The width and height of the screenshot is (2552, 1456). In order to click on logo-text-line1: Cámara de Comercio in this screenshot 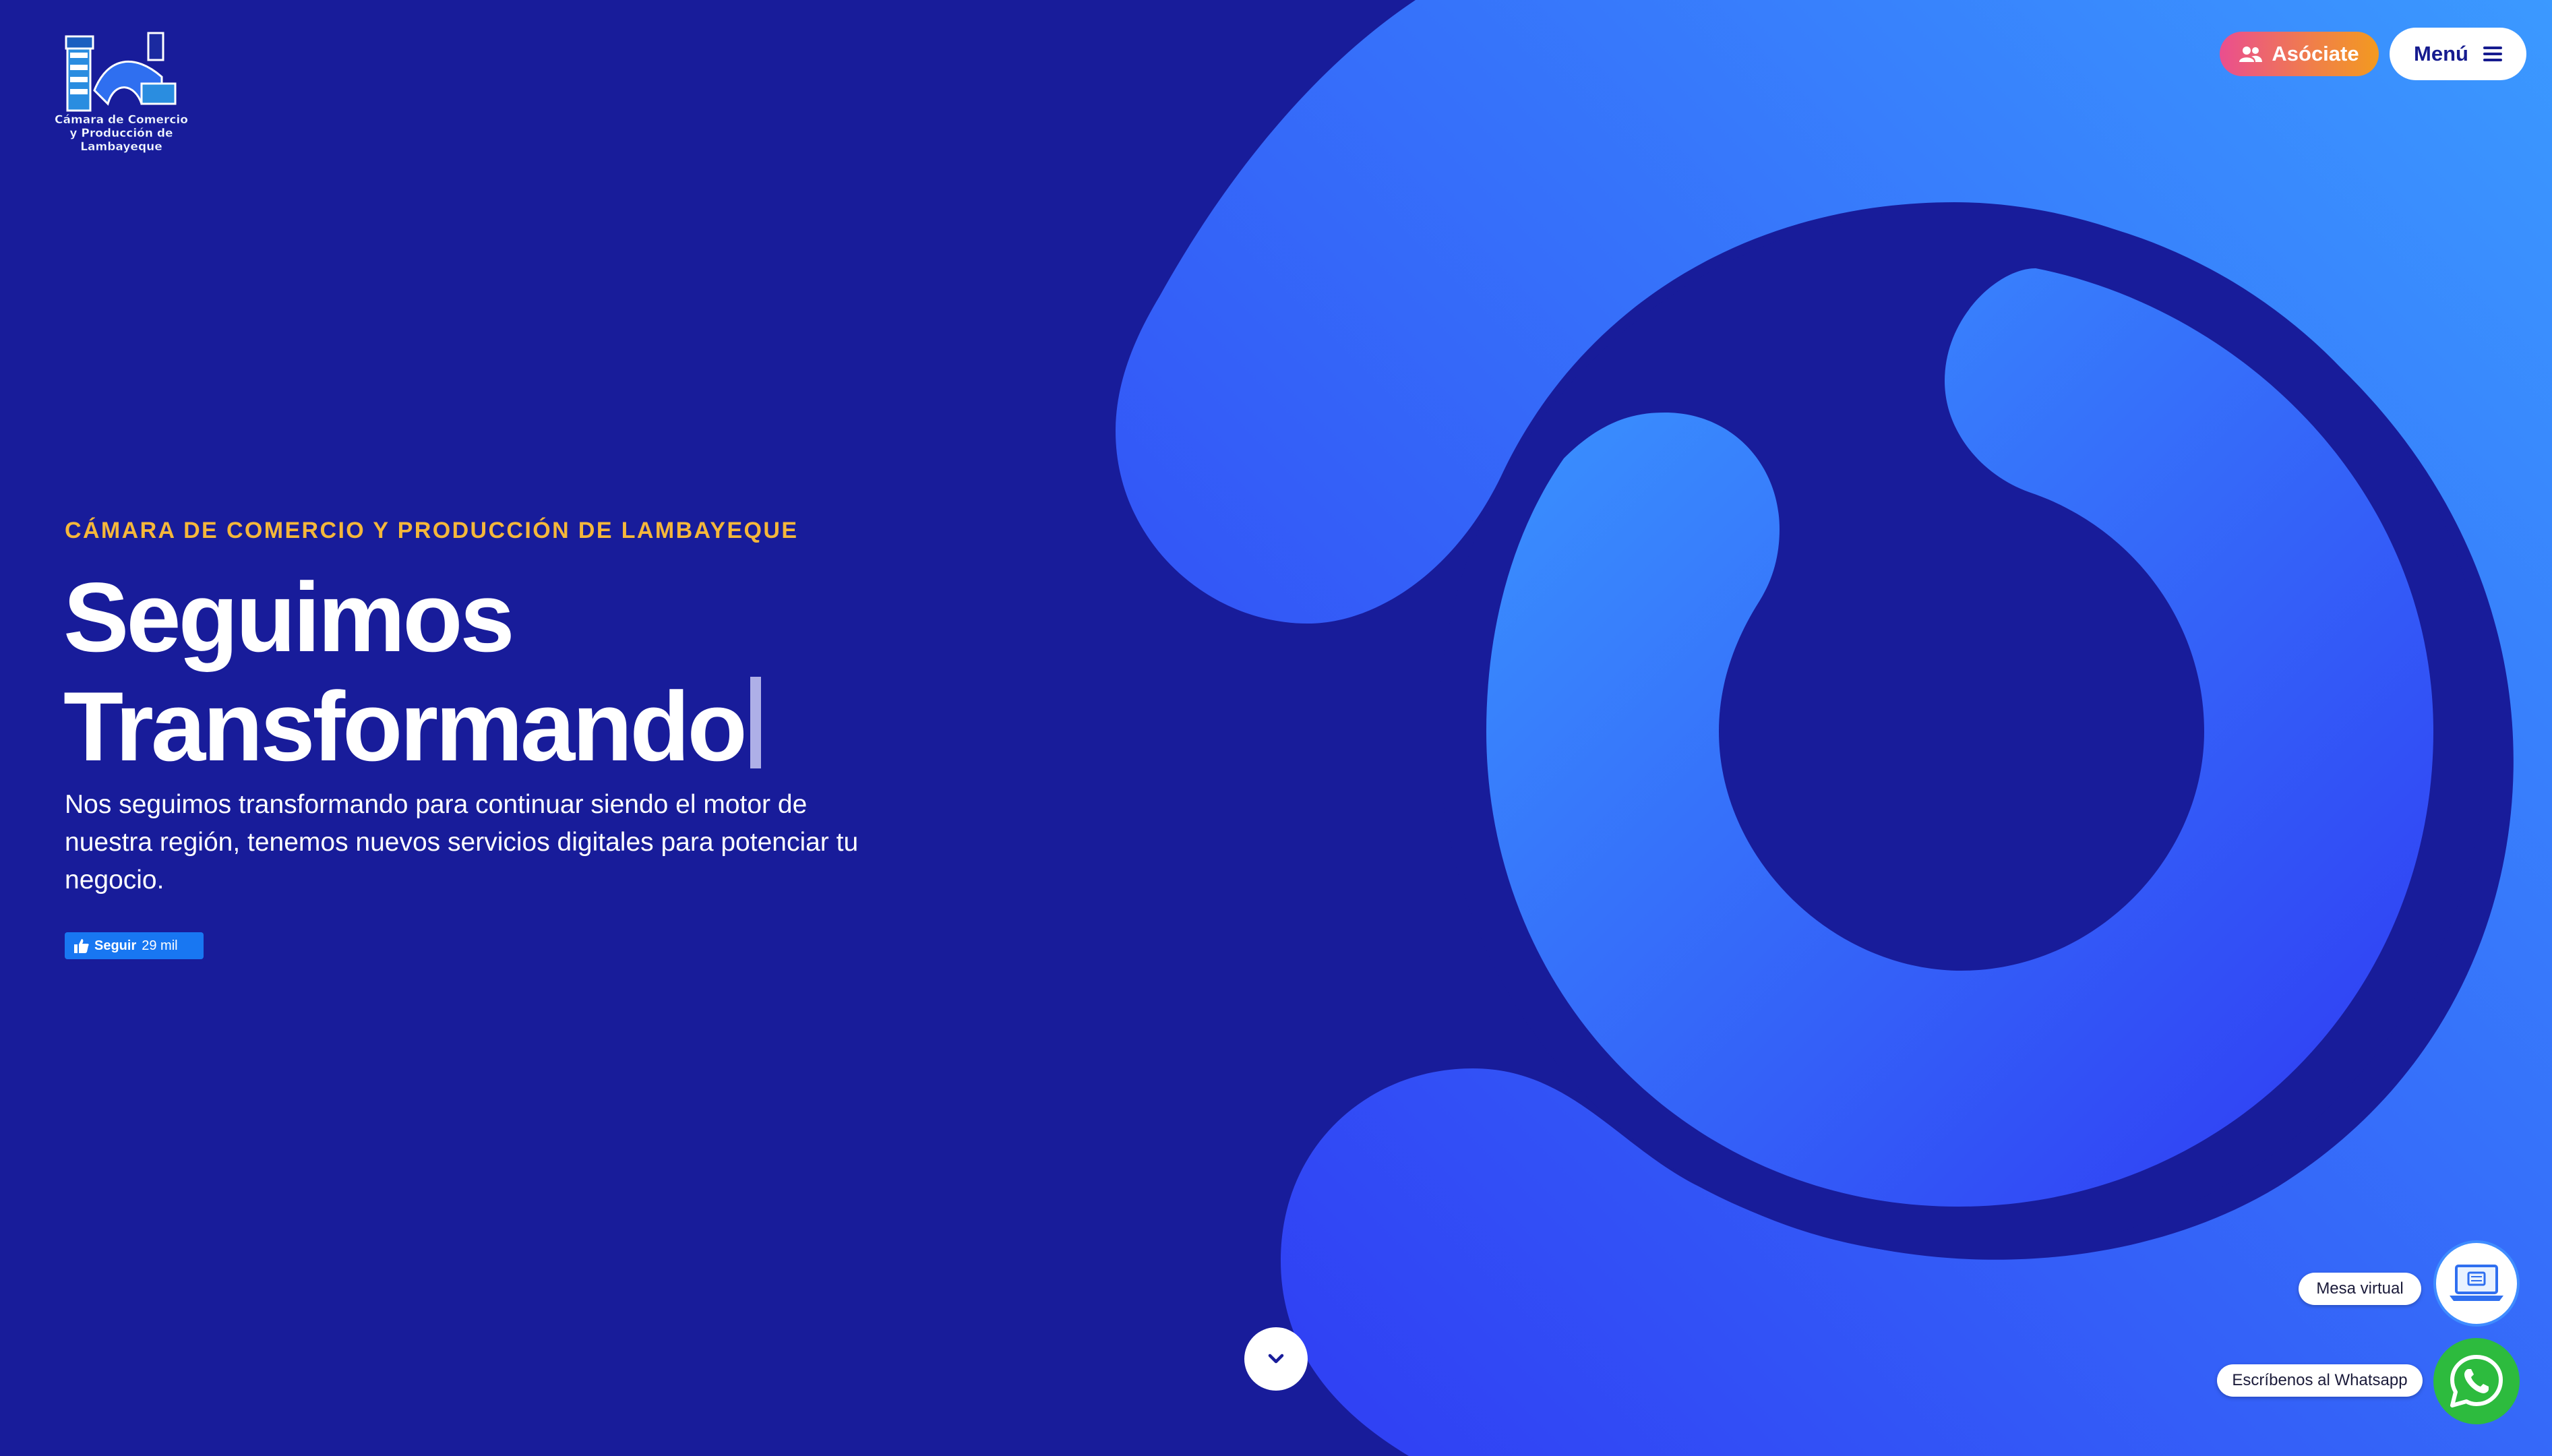, I will do `click(122, 120)`.